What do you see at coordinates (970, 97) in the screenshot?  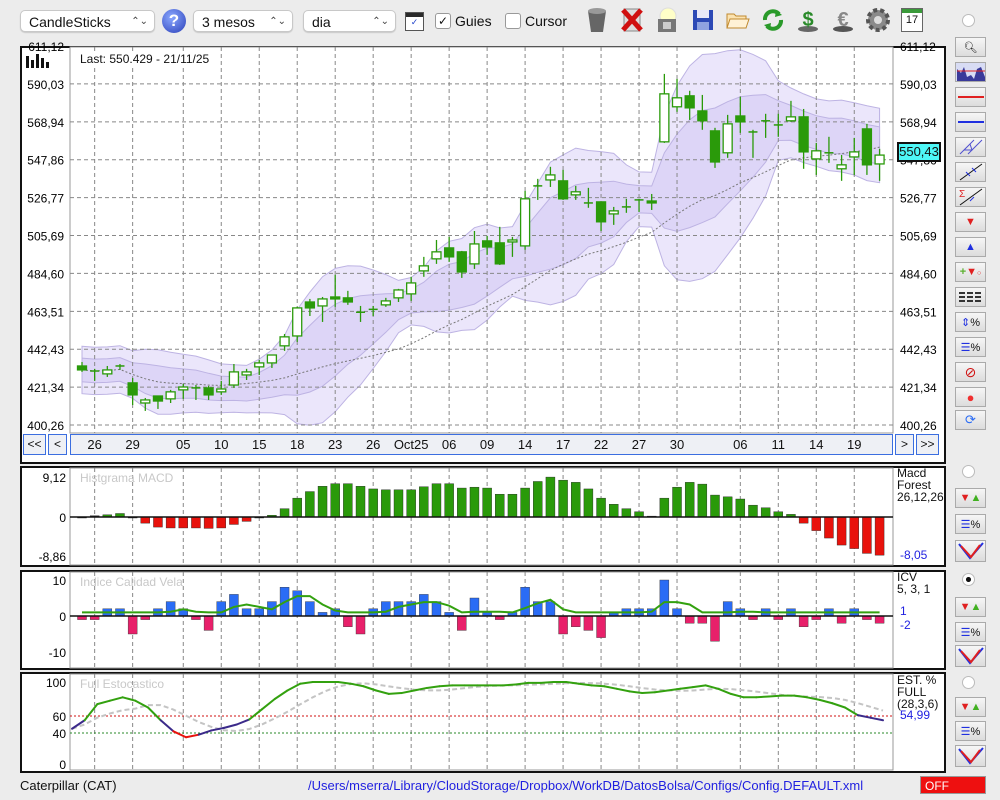 I see `red-line-button` at bounding box center [970, 97].